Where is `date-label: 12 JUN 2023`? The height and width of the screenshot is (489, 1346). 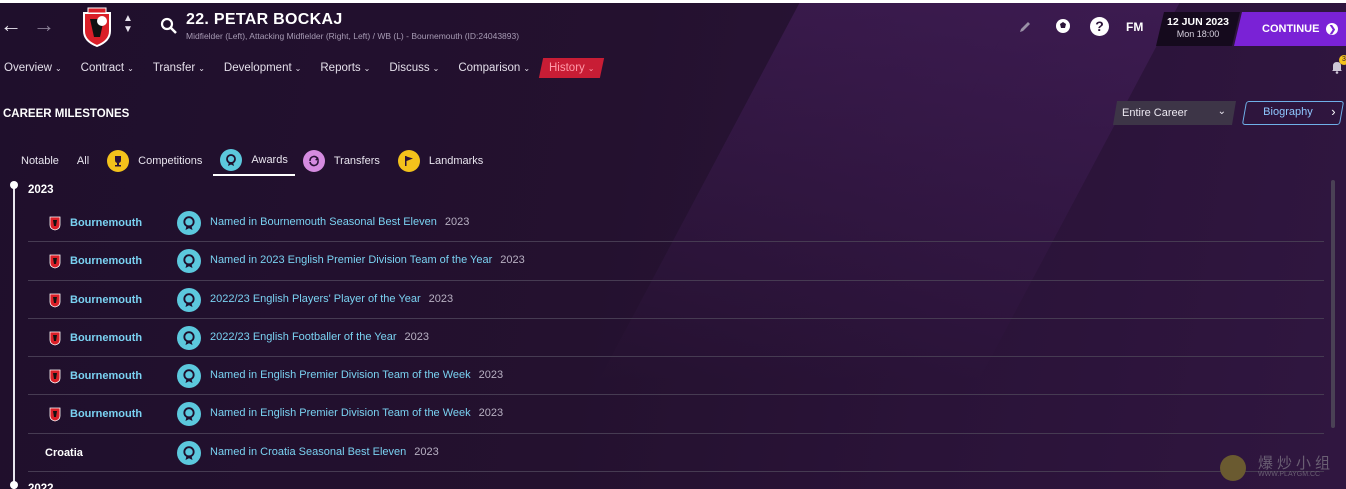 date-label: 12 JUN 2023 is located at coordinates (1198, 22).